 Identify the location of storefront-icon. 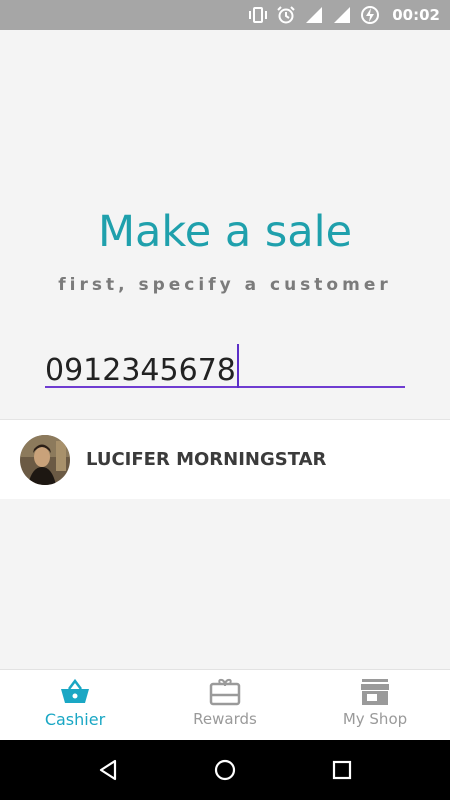
(375, 692).